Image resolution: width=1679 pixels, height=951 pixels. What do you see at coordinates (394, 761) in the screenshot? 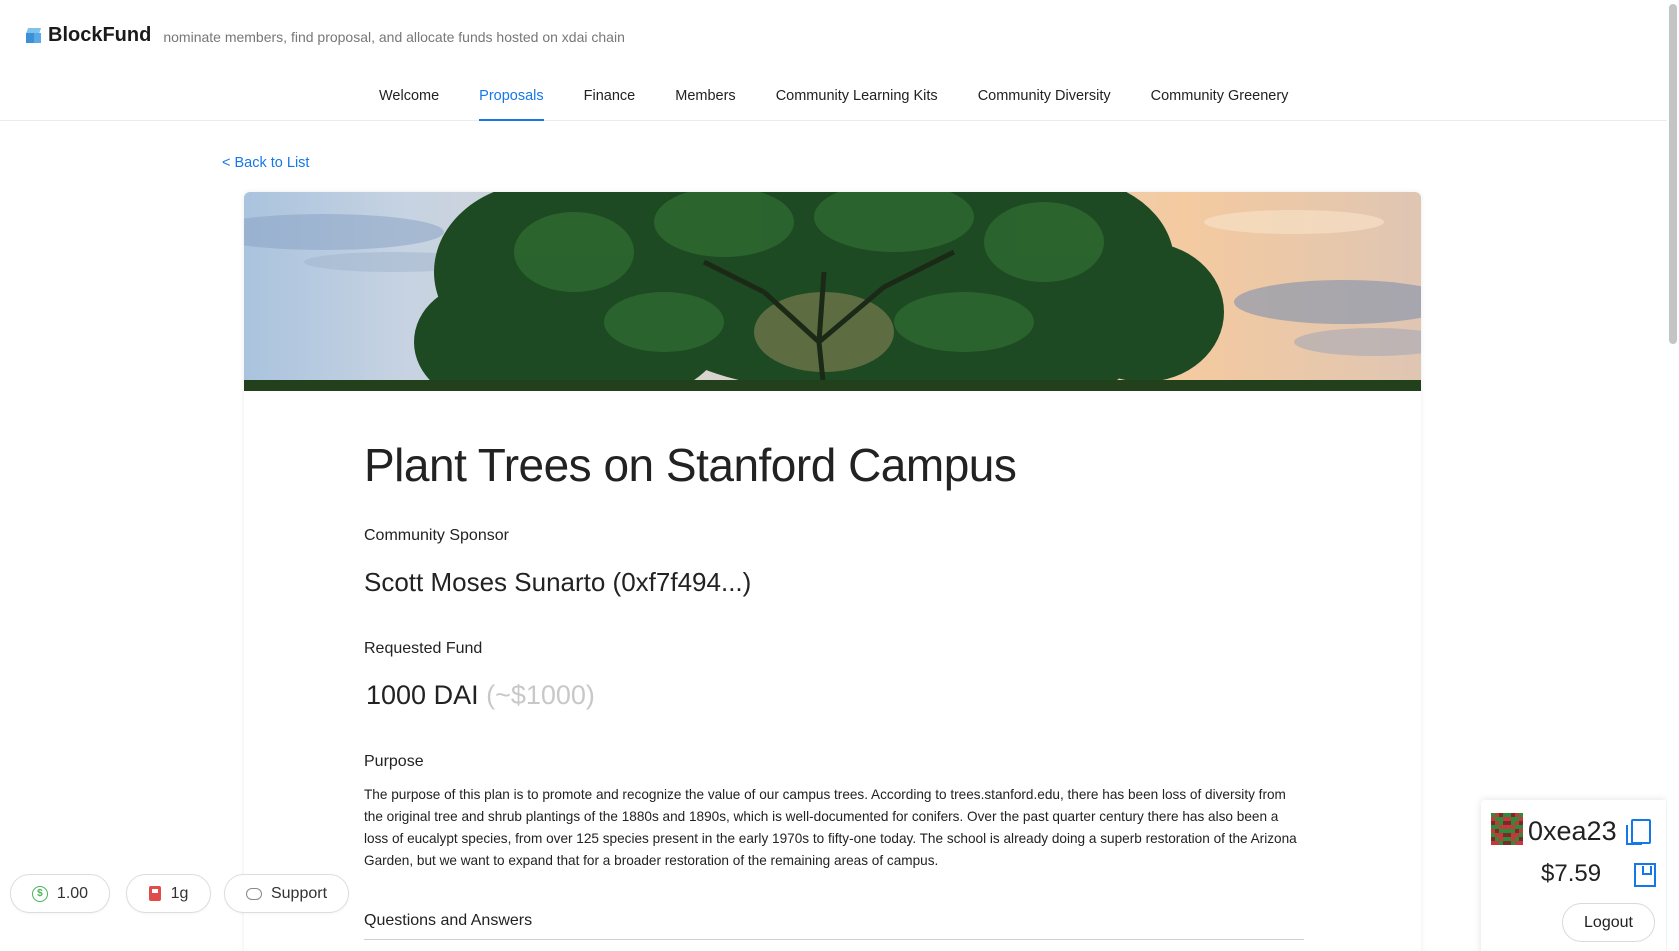
I see `purpose-label: Purpose` at bounding box center [394, 761].